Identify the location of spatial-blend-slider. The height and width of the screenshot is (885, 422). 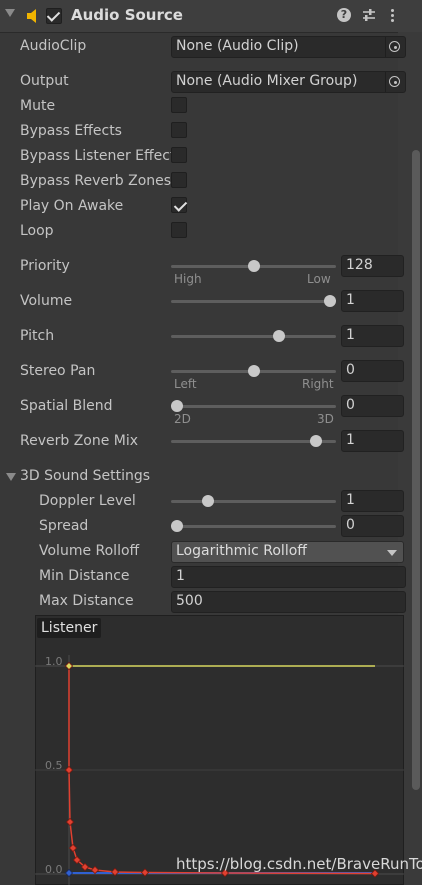
(253, 406).